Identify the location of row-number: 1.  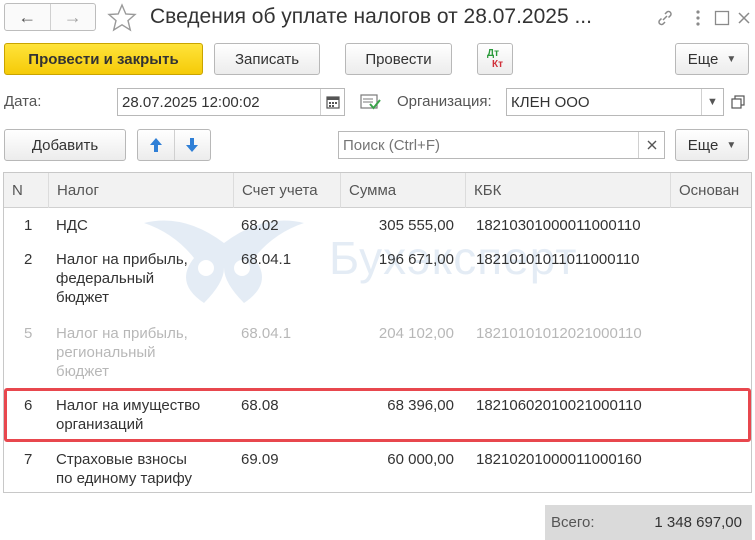
(28, 225).